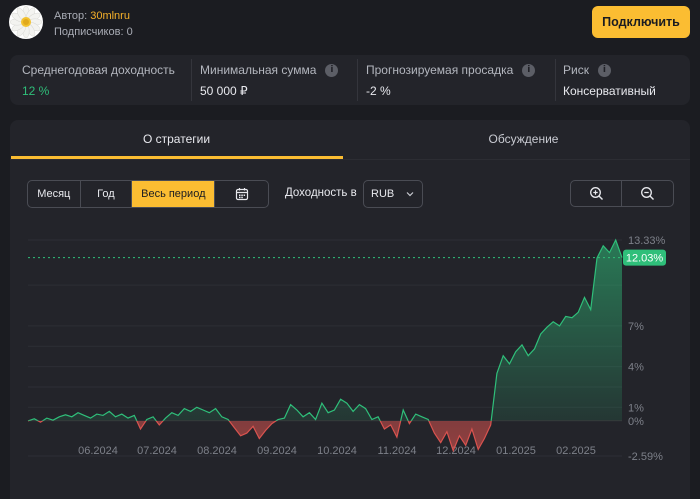  What do you see at coordinates (641, 22) in the screenshot?
I see `connect-button: Подключить` at bounding box center [641, 22].